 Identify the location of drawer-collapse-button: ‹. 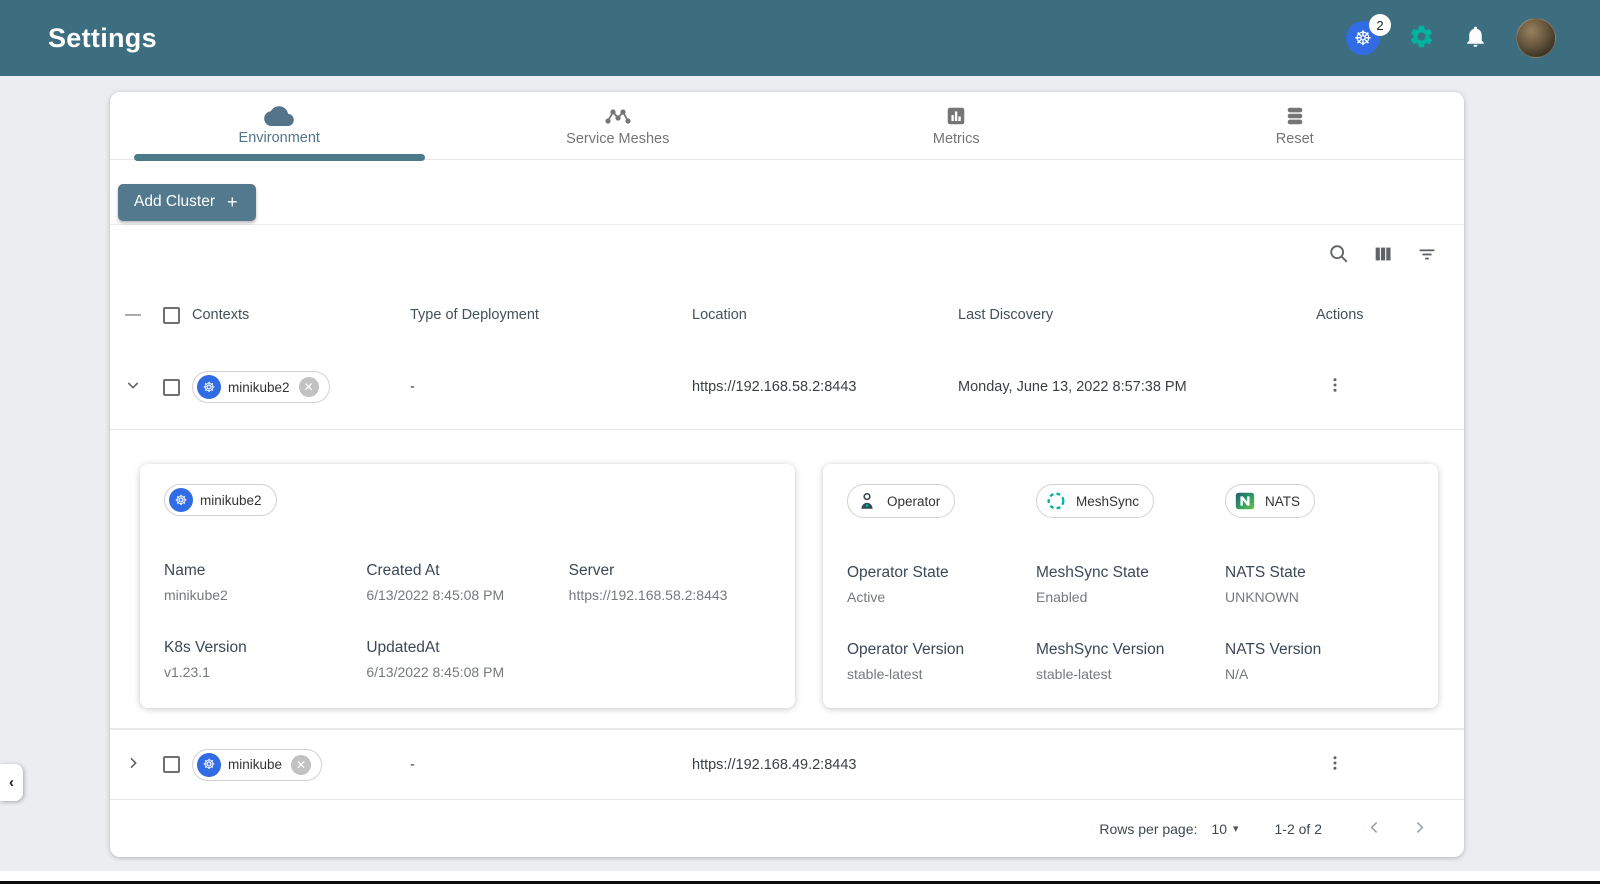
(11, 782).